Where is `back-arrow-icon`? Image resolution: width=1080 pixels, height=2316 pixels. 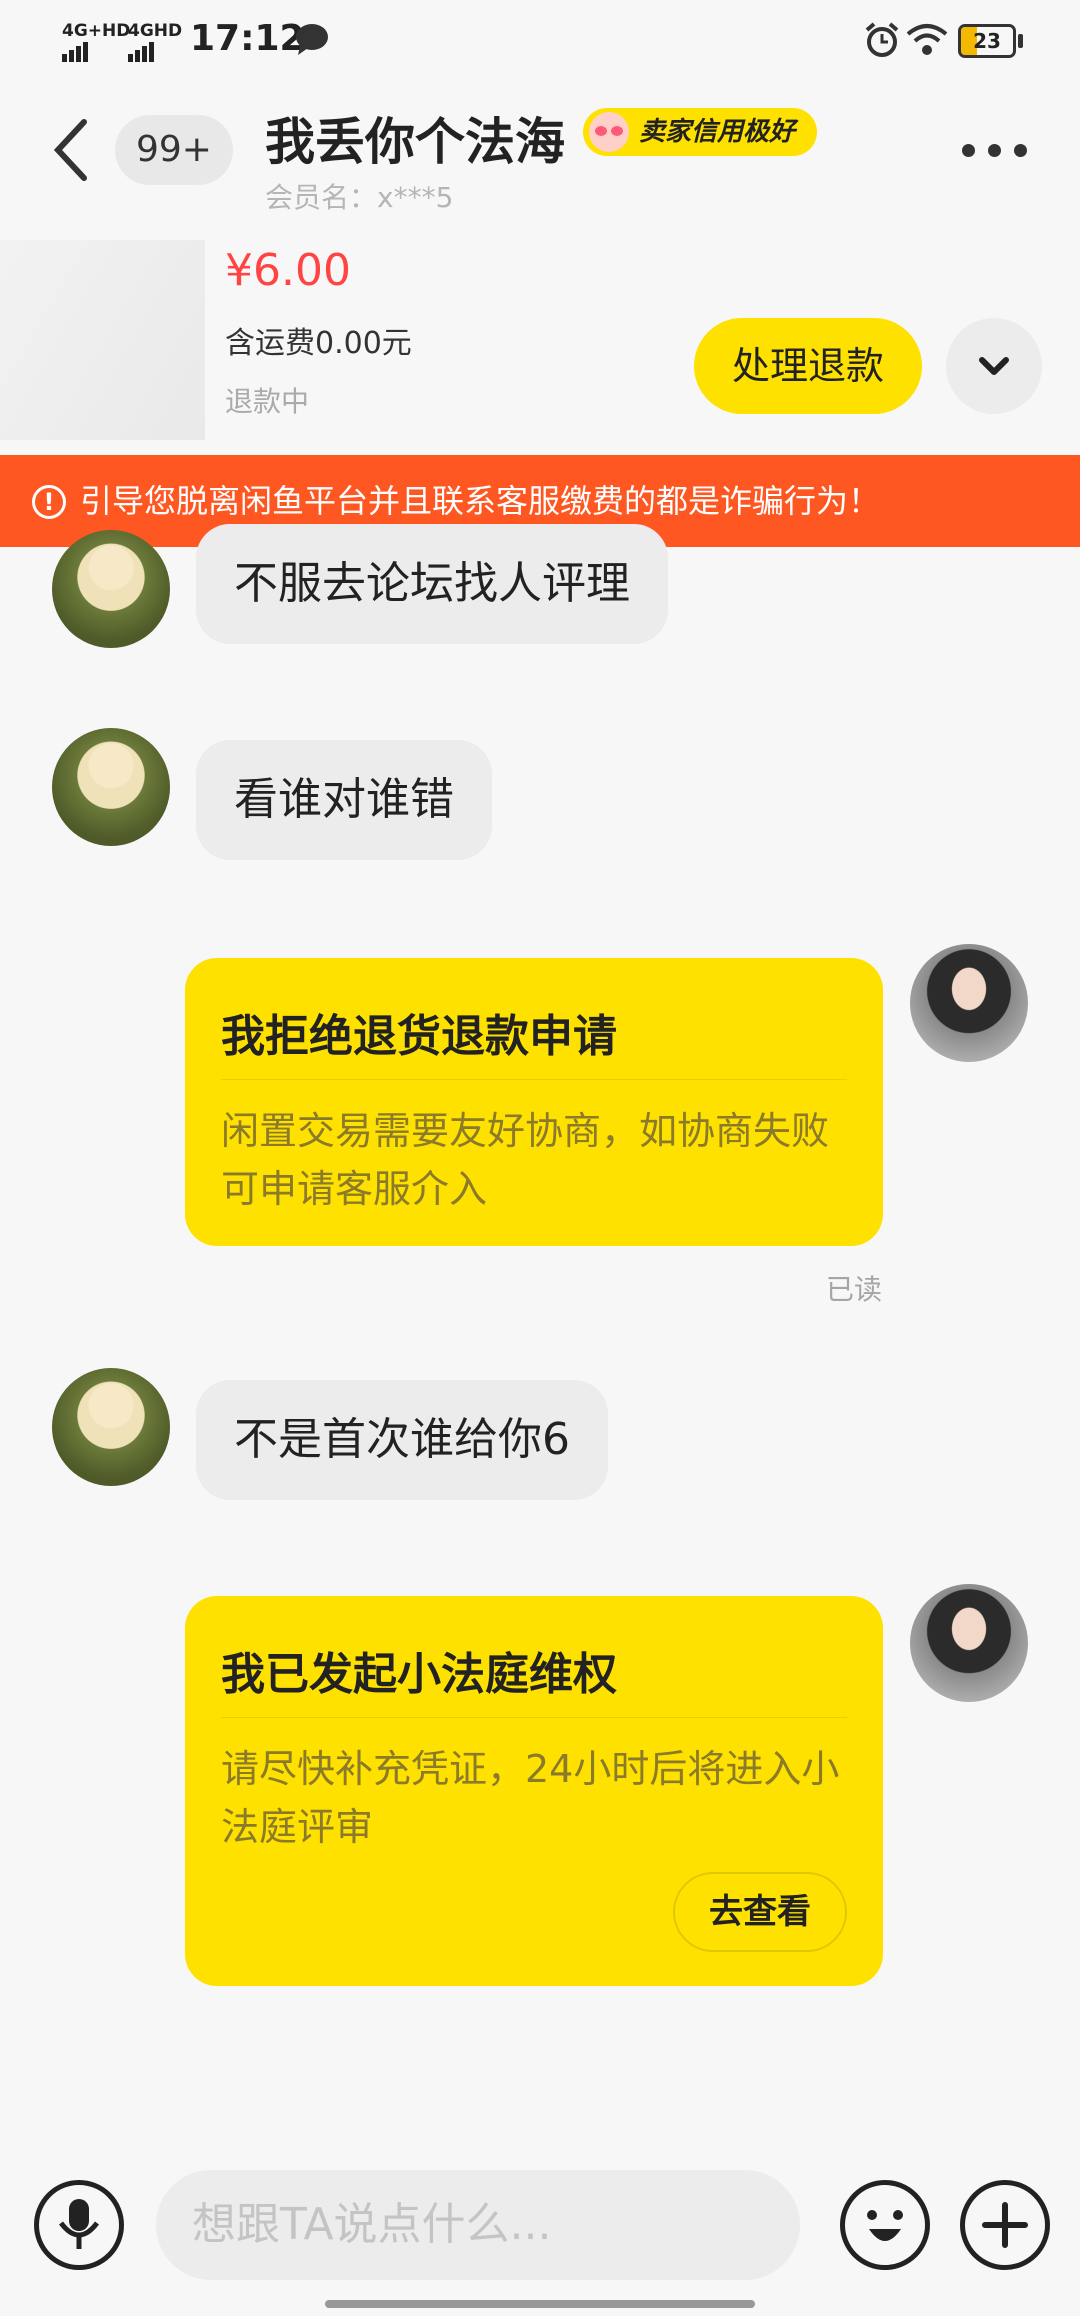
back-arrow-icon is located at coordinates (72, 150).